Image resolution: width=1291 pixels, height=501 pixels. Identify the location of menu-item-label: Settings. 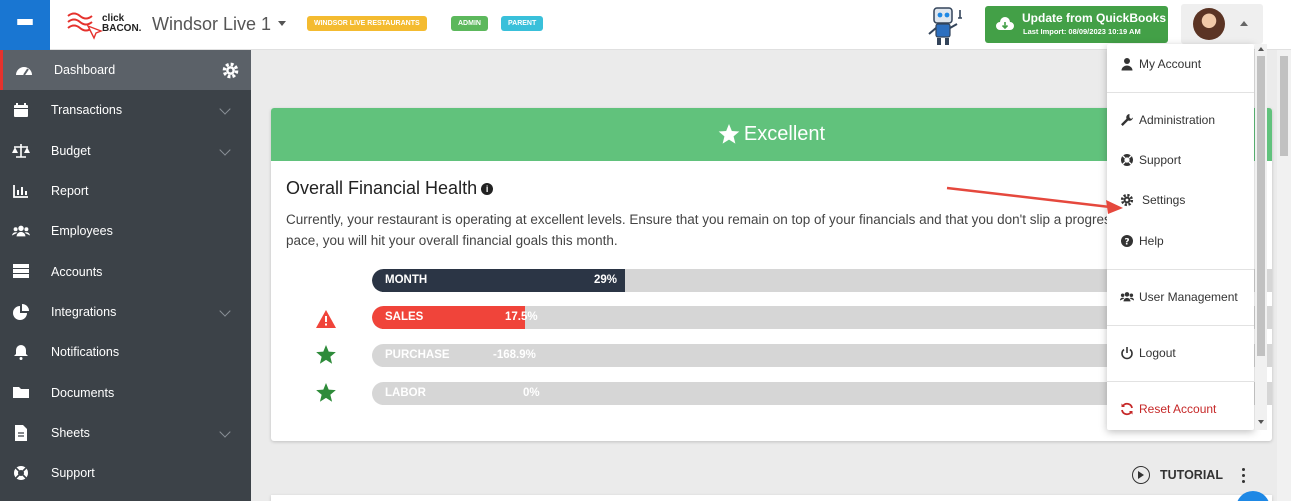
(1164, 200).